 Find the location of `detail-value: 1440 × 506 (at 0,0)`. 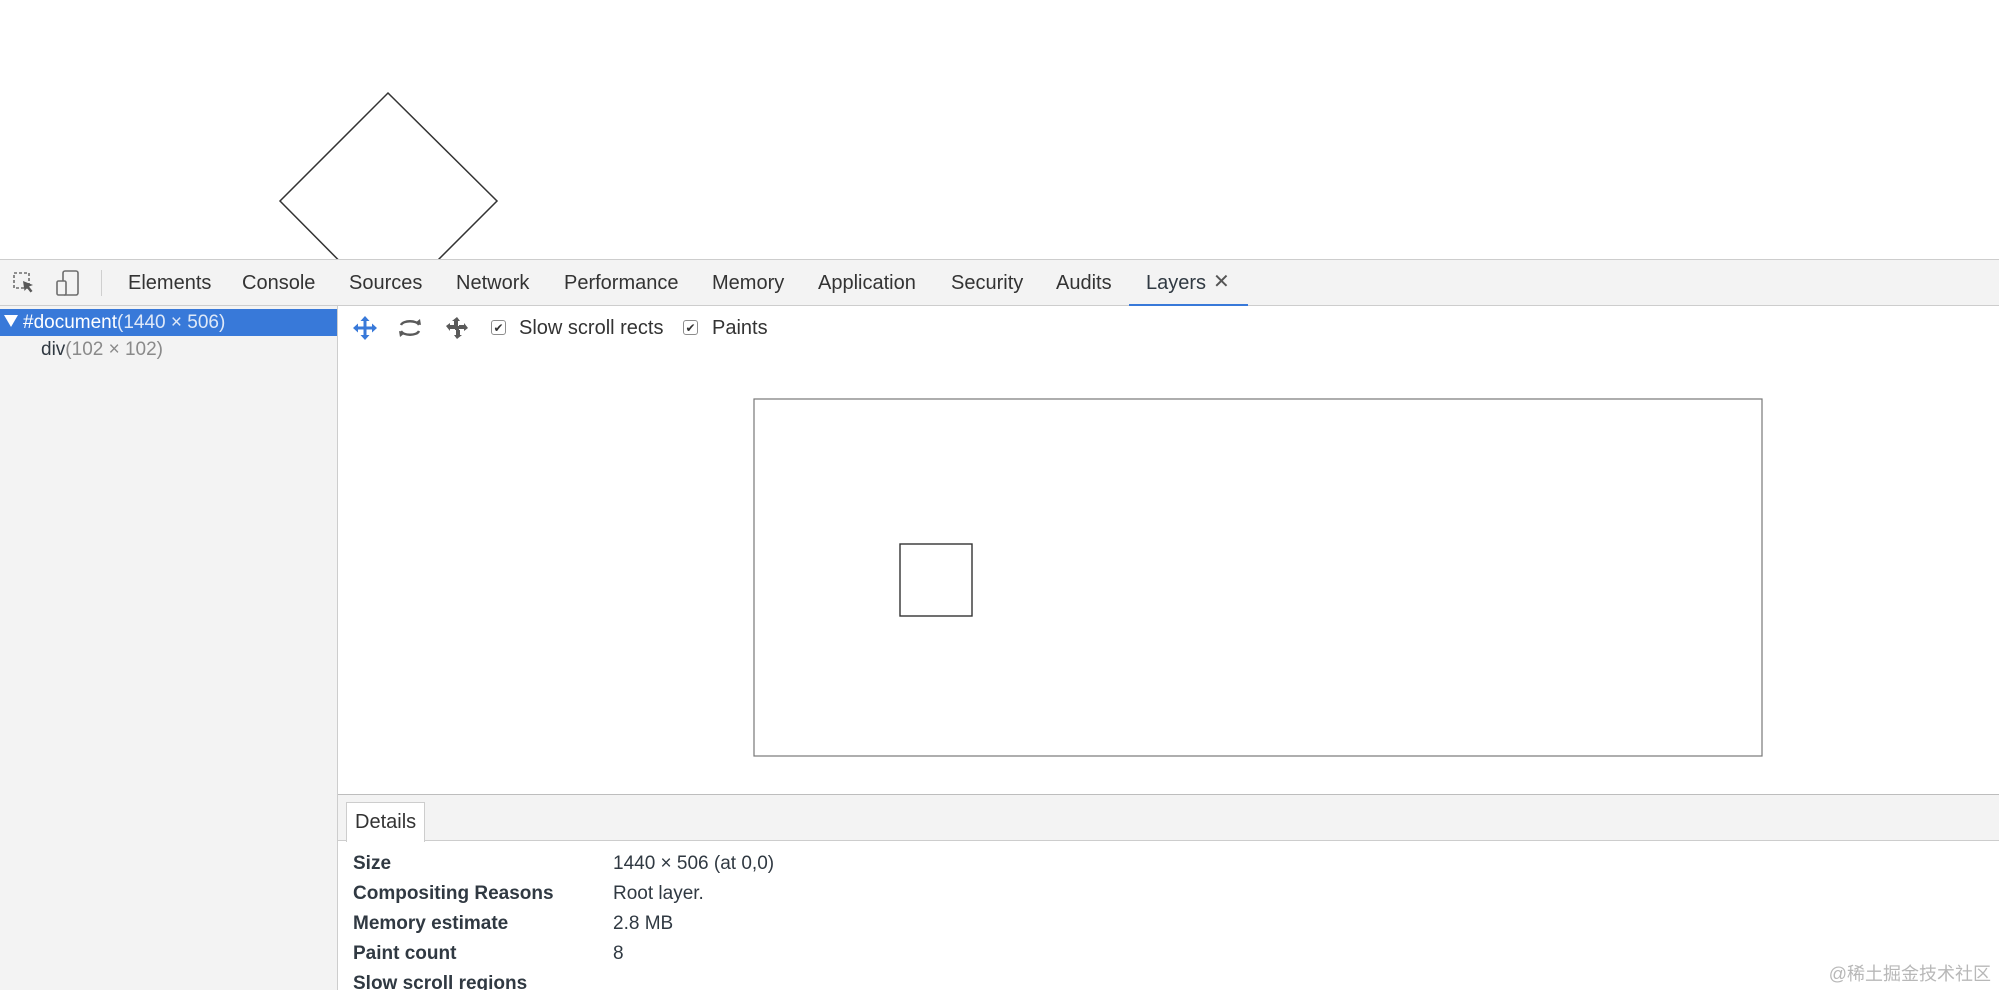

detail-value: 1440 × 506 (at 0,0) is located at coordinates (694, 863).